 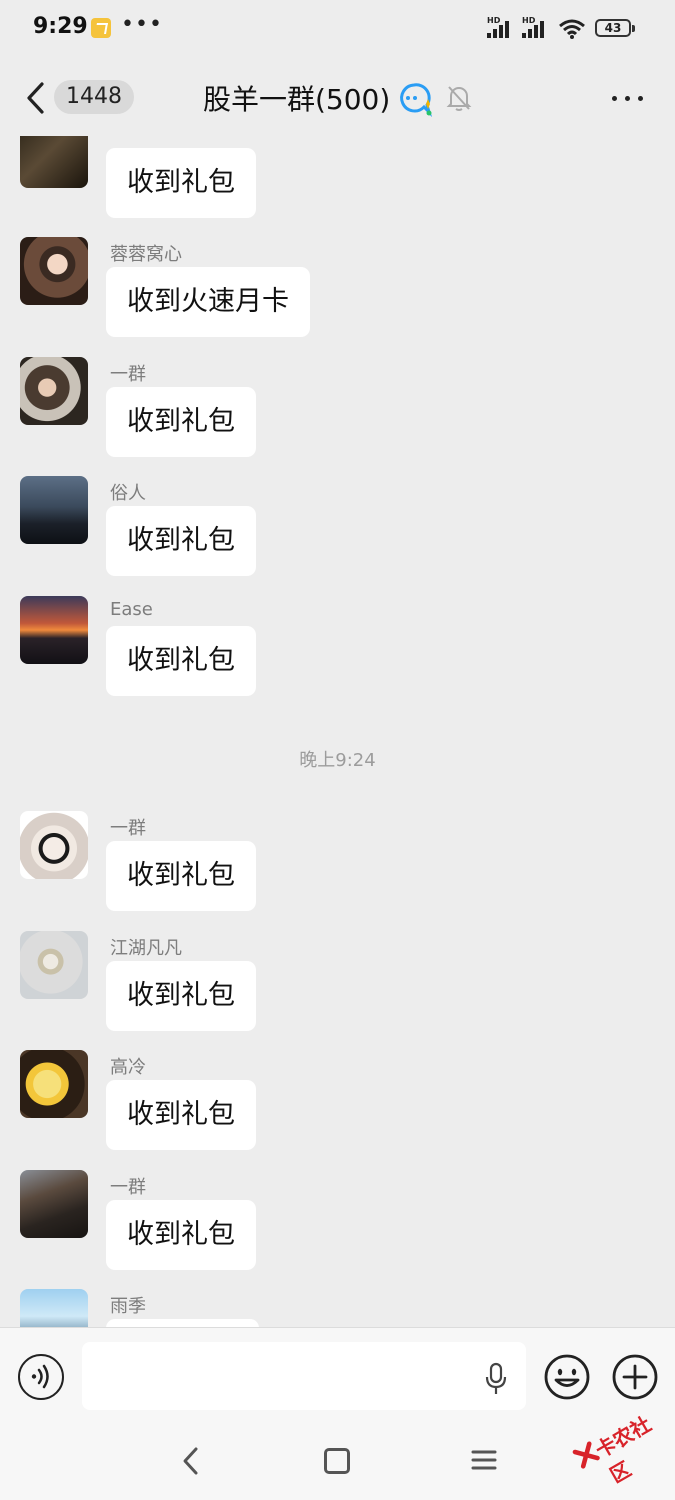 What do you see at coordinates (128, 1306) in the screenshot?
I see `sender-name: 雨季` at bounding box center [128, 1306].